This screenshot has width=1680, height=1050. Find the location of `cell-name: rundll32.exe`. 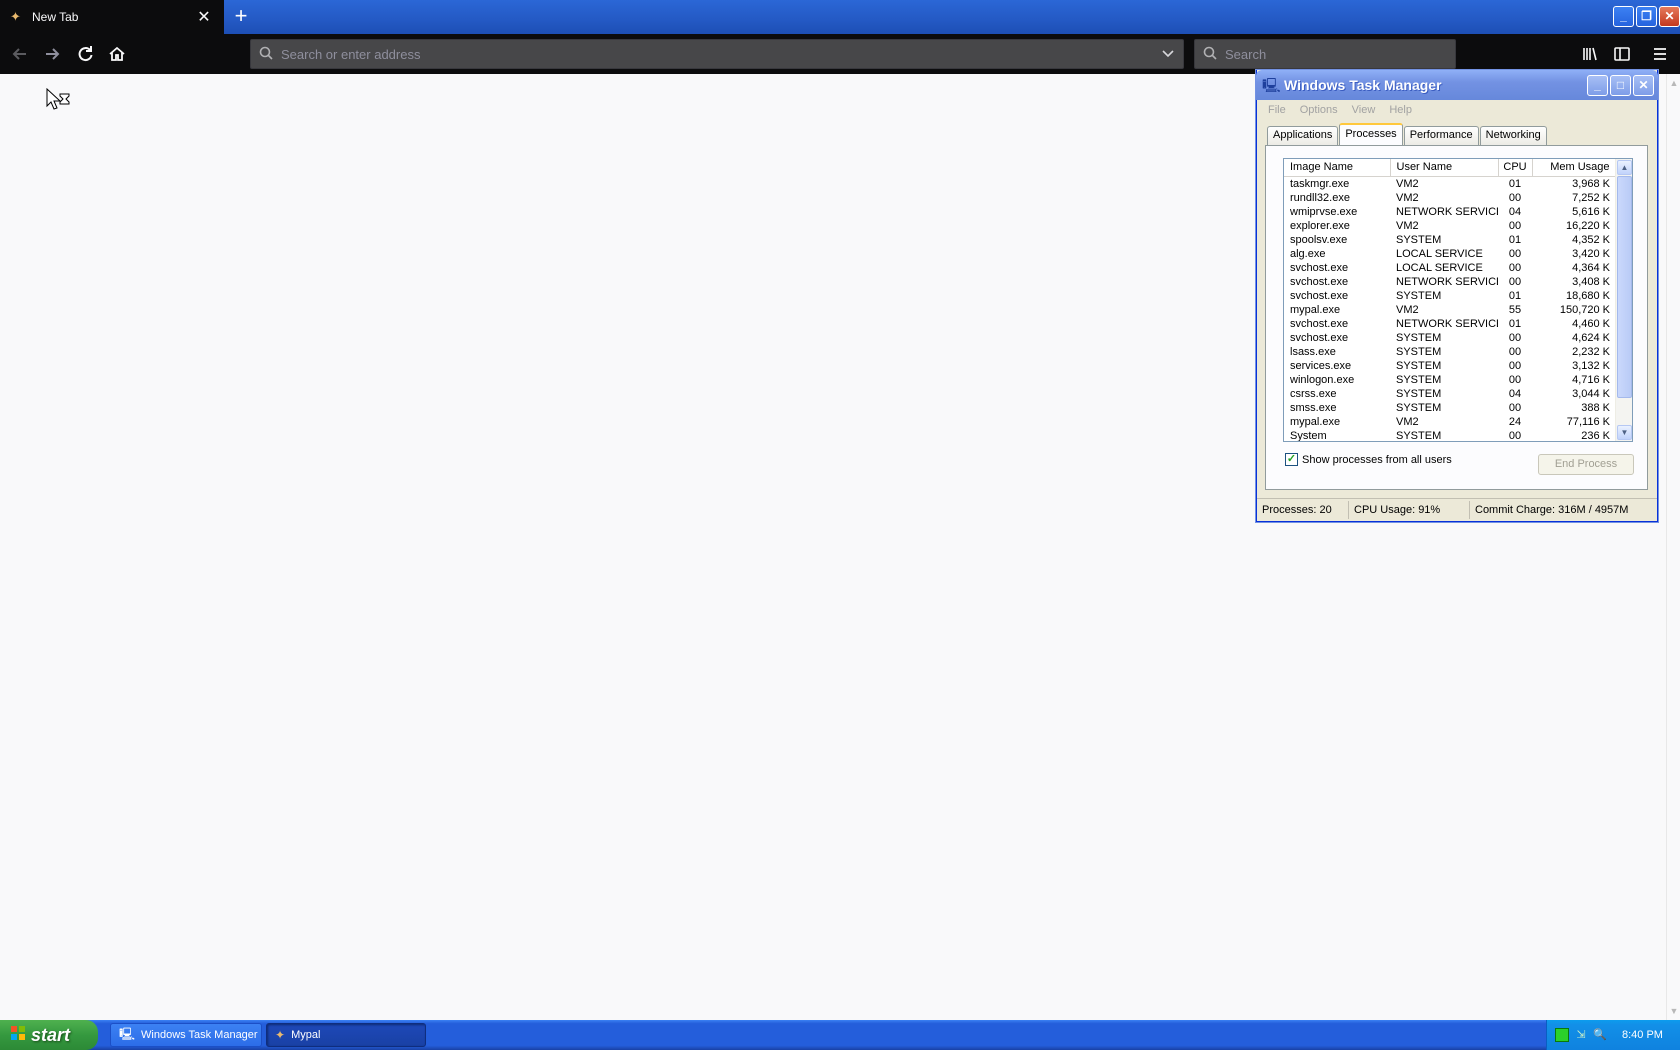

cell-name: rundll32.exe is located at coordinates (1320, 197).